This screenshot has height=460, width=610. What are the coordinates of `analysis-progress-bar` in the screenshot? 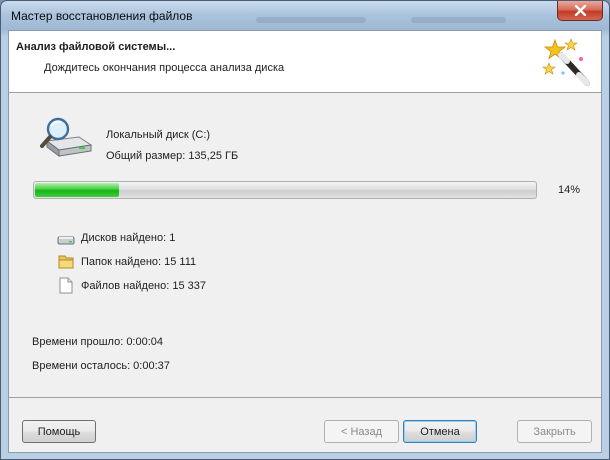 It's located at (285, 190).